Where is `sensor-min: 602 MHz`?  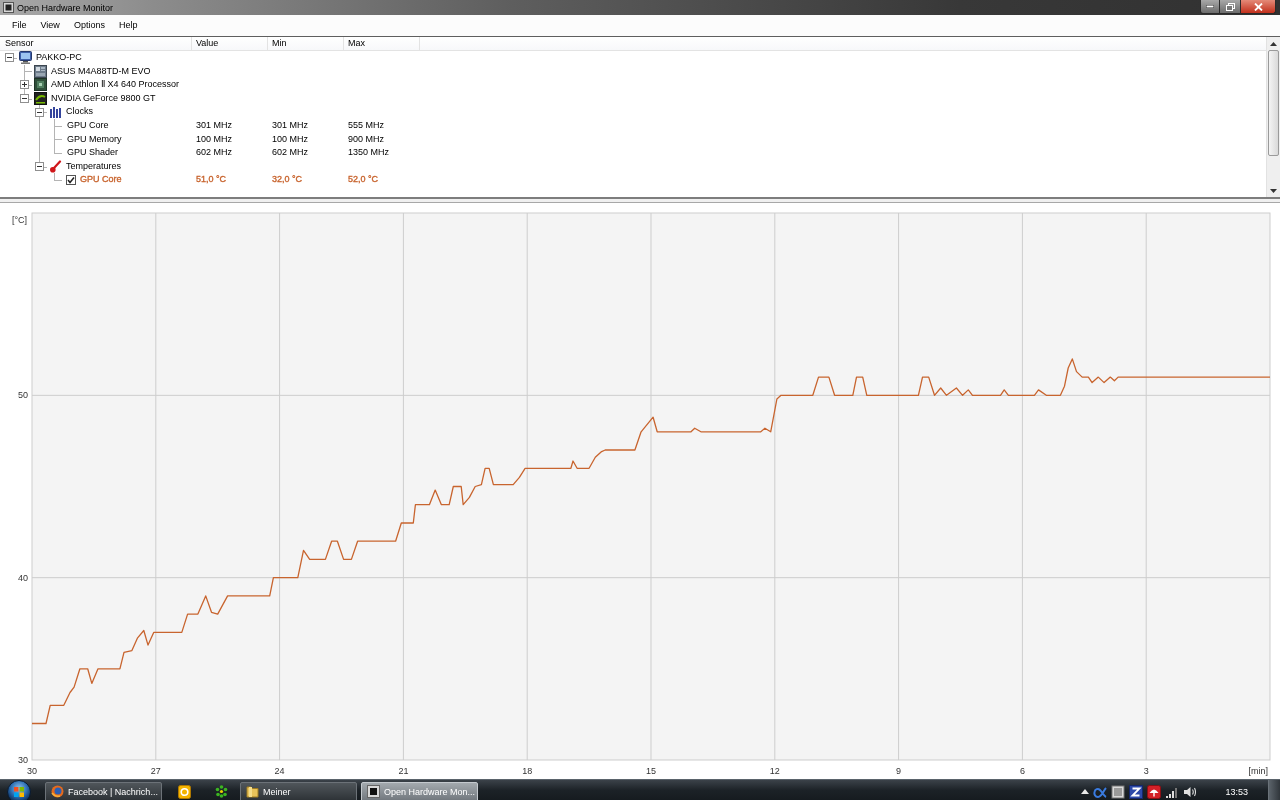
sensor-min: 602 MHz is located at coordinates (290, 152).